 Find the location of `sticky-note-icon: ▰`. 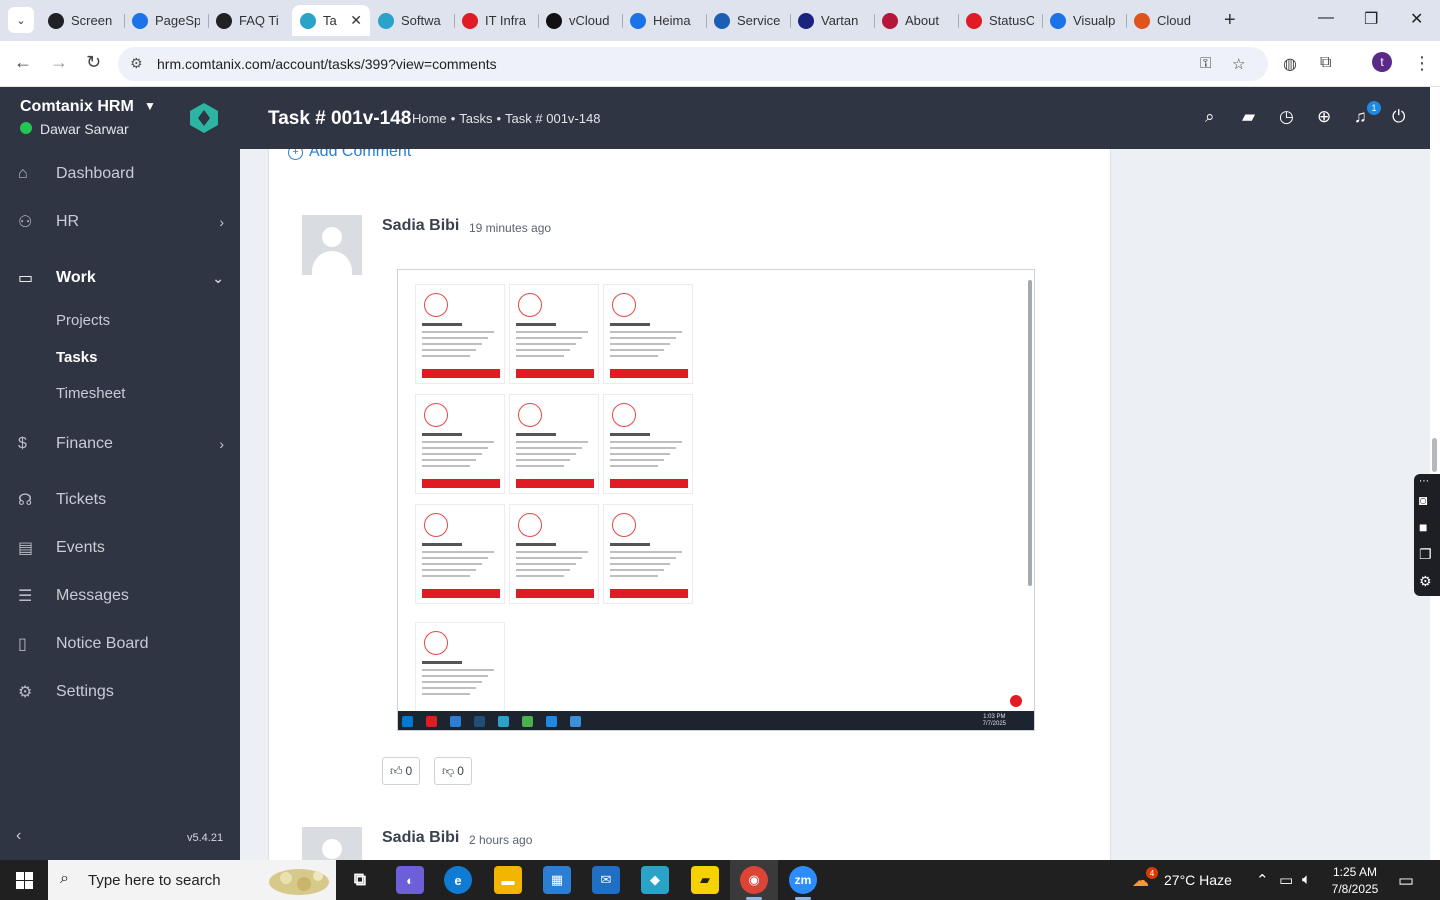

sticky-note-icon: ▰ is located at coordinates (1248, 117).